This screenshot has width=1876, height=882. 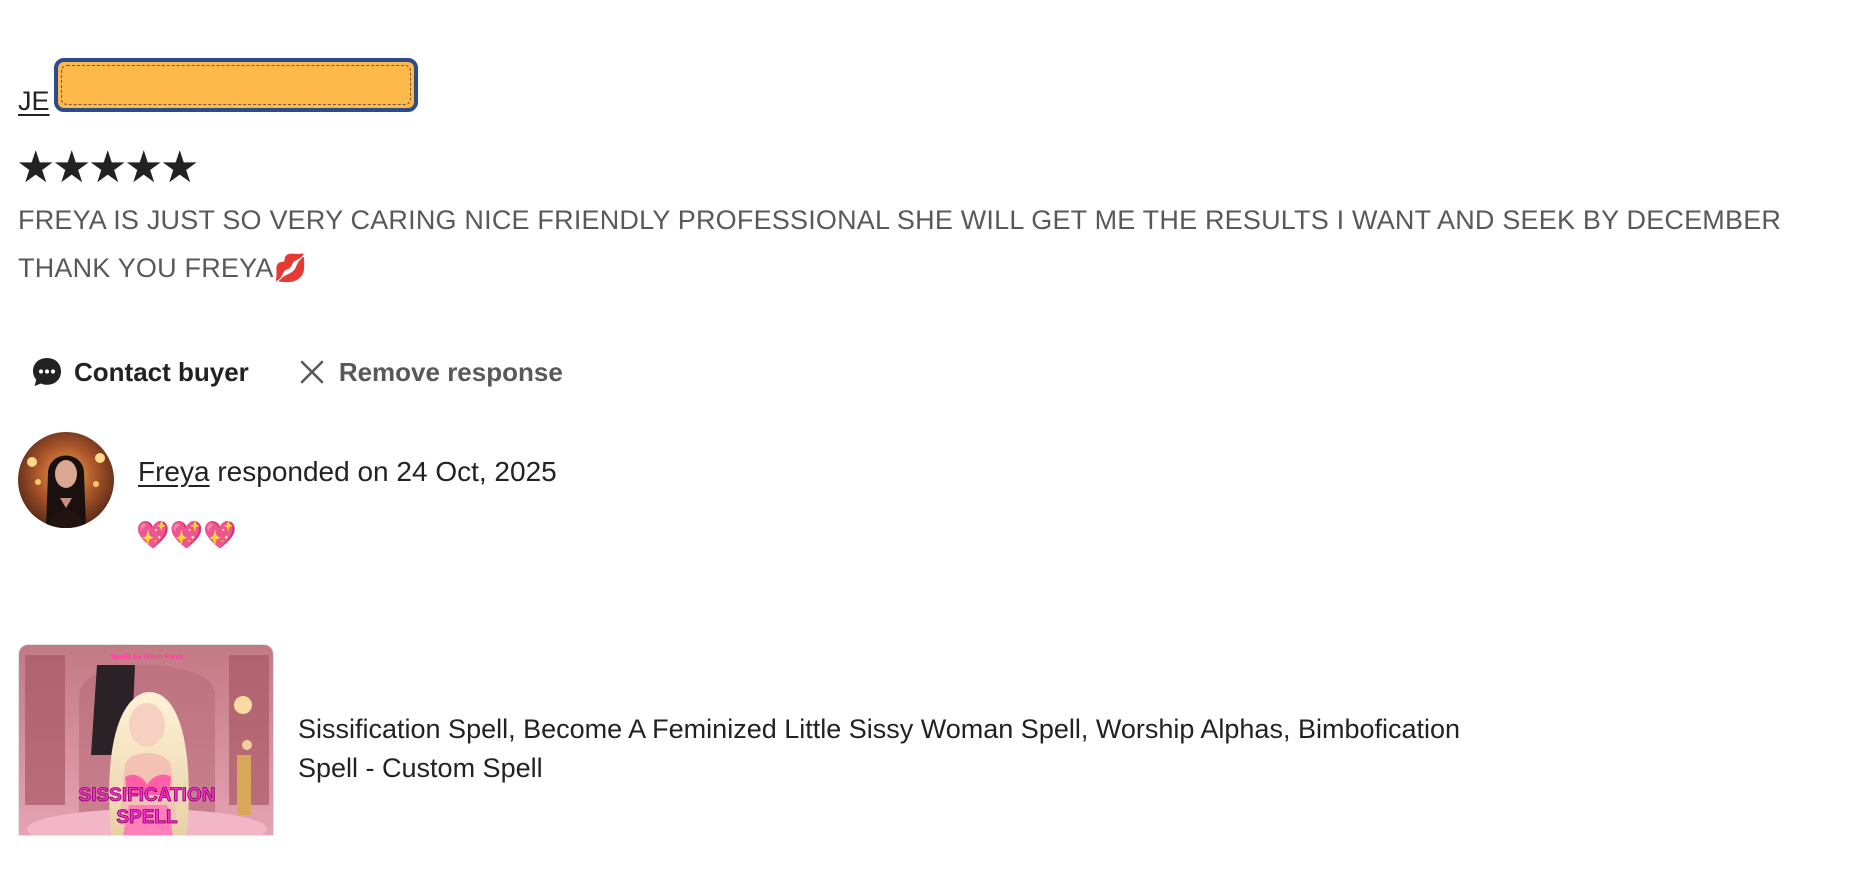 What do you see at coordinates (147, 795) in the screenshot?
I see `thumb-caption-line1: SISSIFICATION` at bounding box center [147, 795].